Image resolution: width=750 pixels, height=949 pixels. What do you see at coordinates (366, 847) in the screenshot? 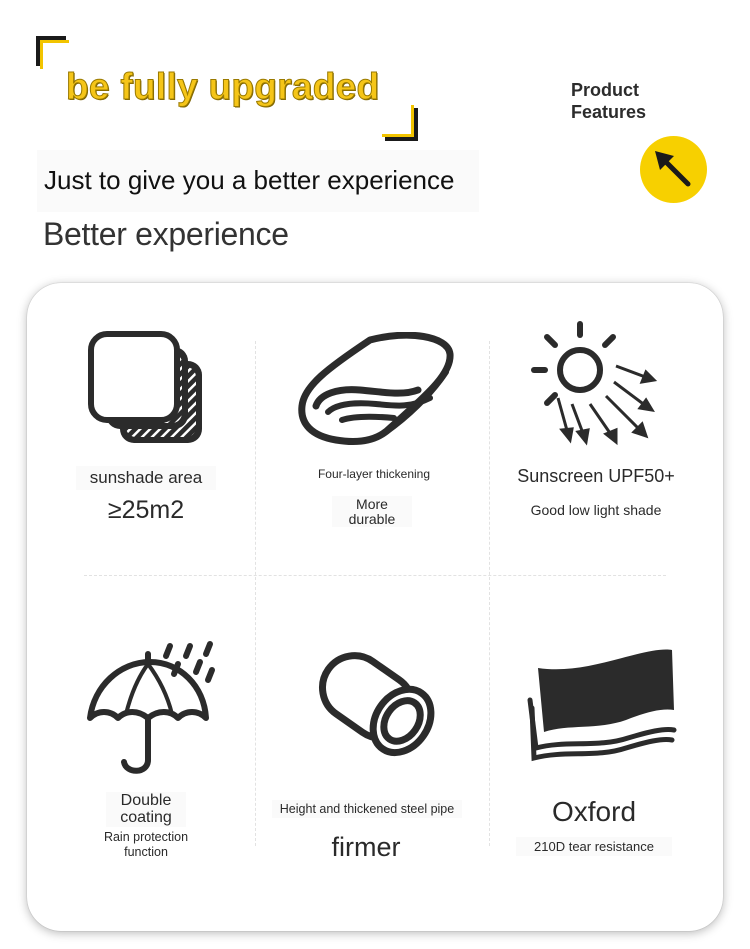
I see `feature-5-value: firmer` at bounding box center [366, 847].